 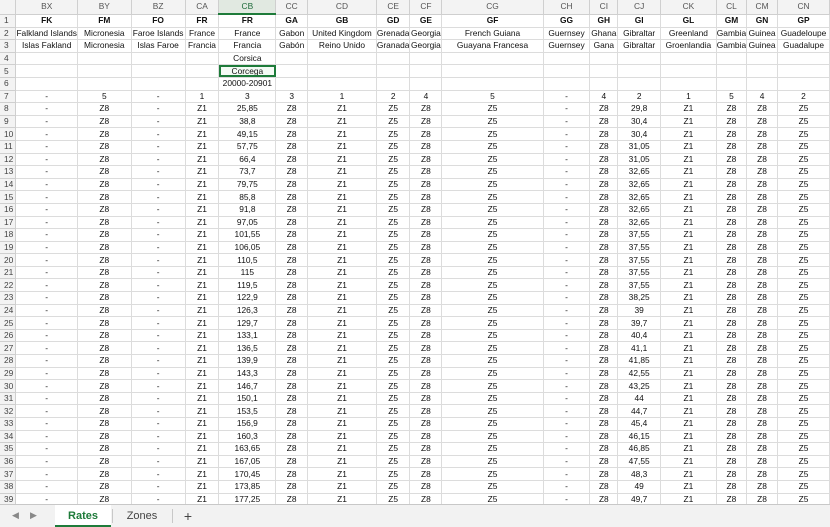 What do you see at coordinates (567, 248) in the screenshot?
I see `cell-ch19: -` at bounding box center [567, 248].